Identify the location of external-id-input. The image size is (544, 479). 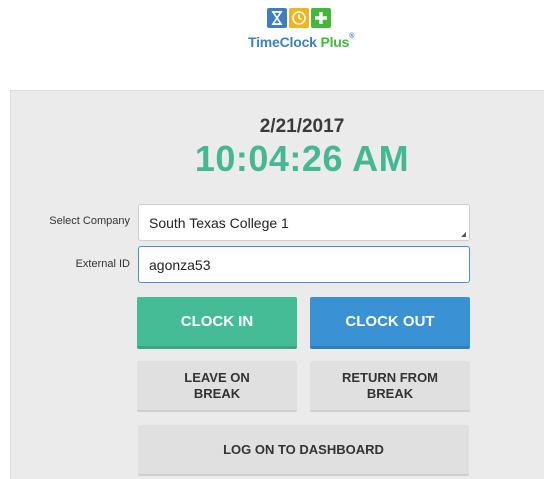
(304, 264).